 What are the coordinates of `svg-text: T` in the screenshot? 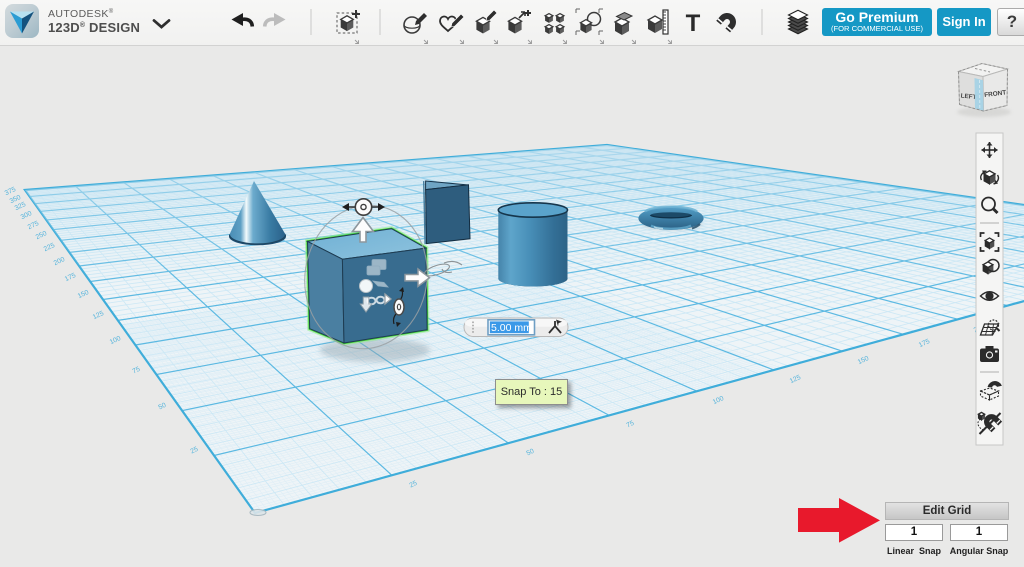 It's located at (693, 23).